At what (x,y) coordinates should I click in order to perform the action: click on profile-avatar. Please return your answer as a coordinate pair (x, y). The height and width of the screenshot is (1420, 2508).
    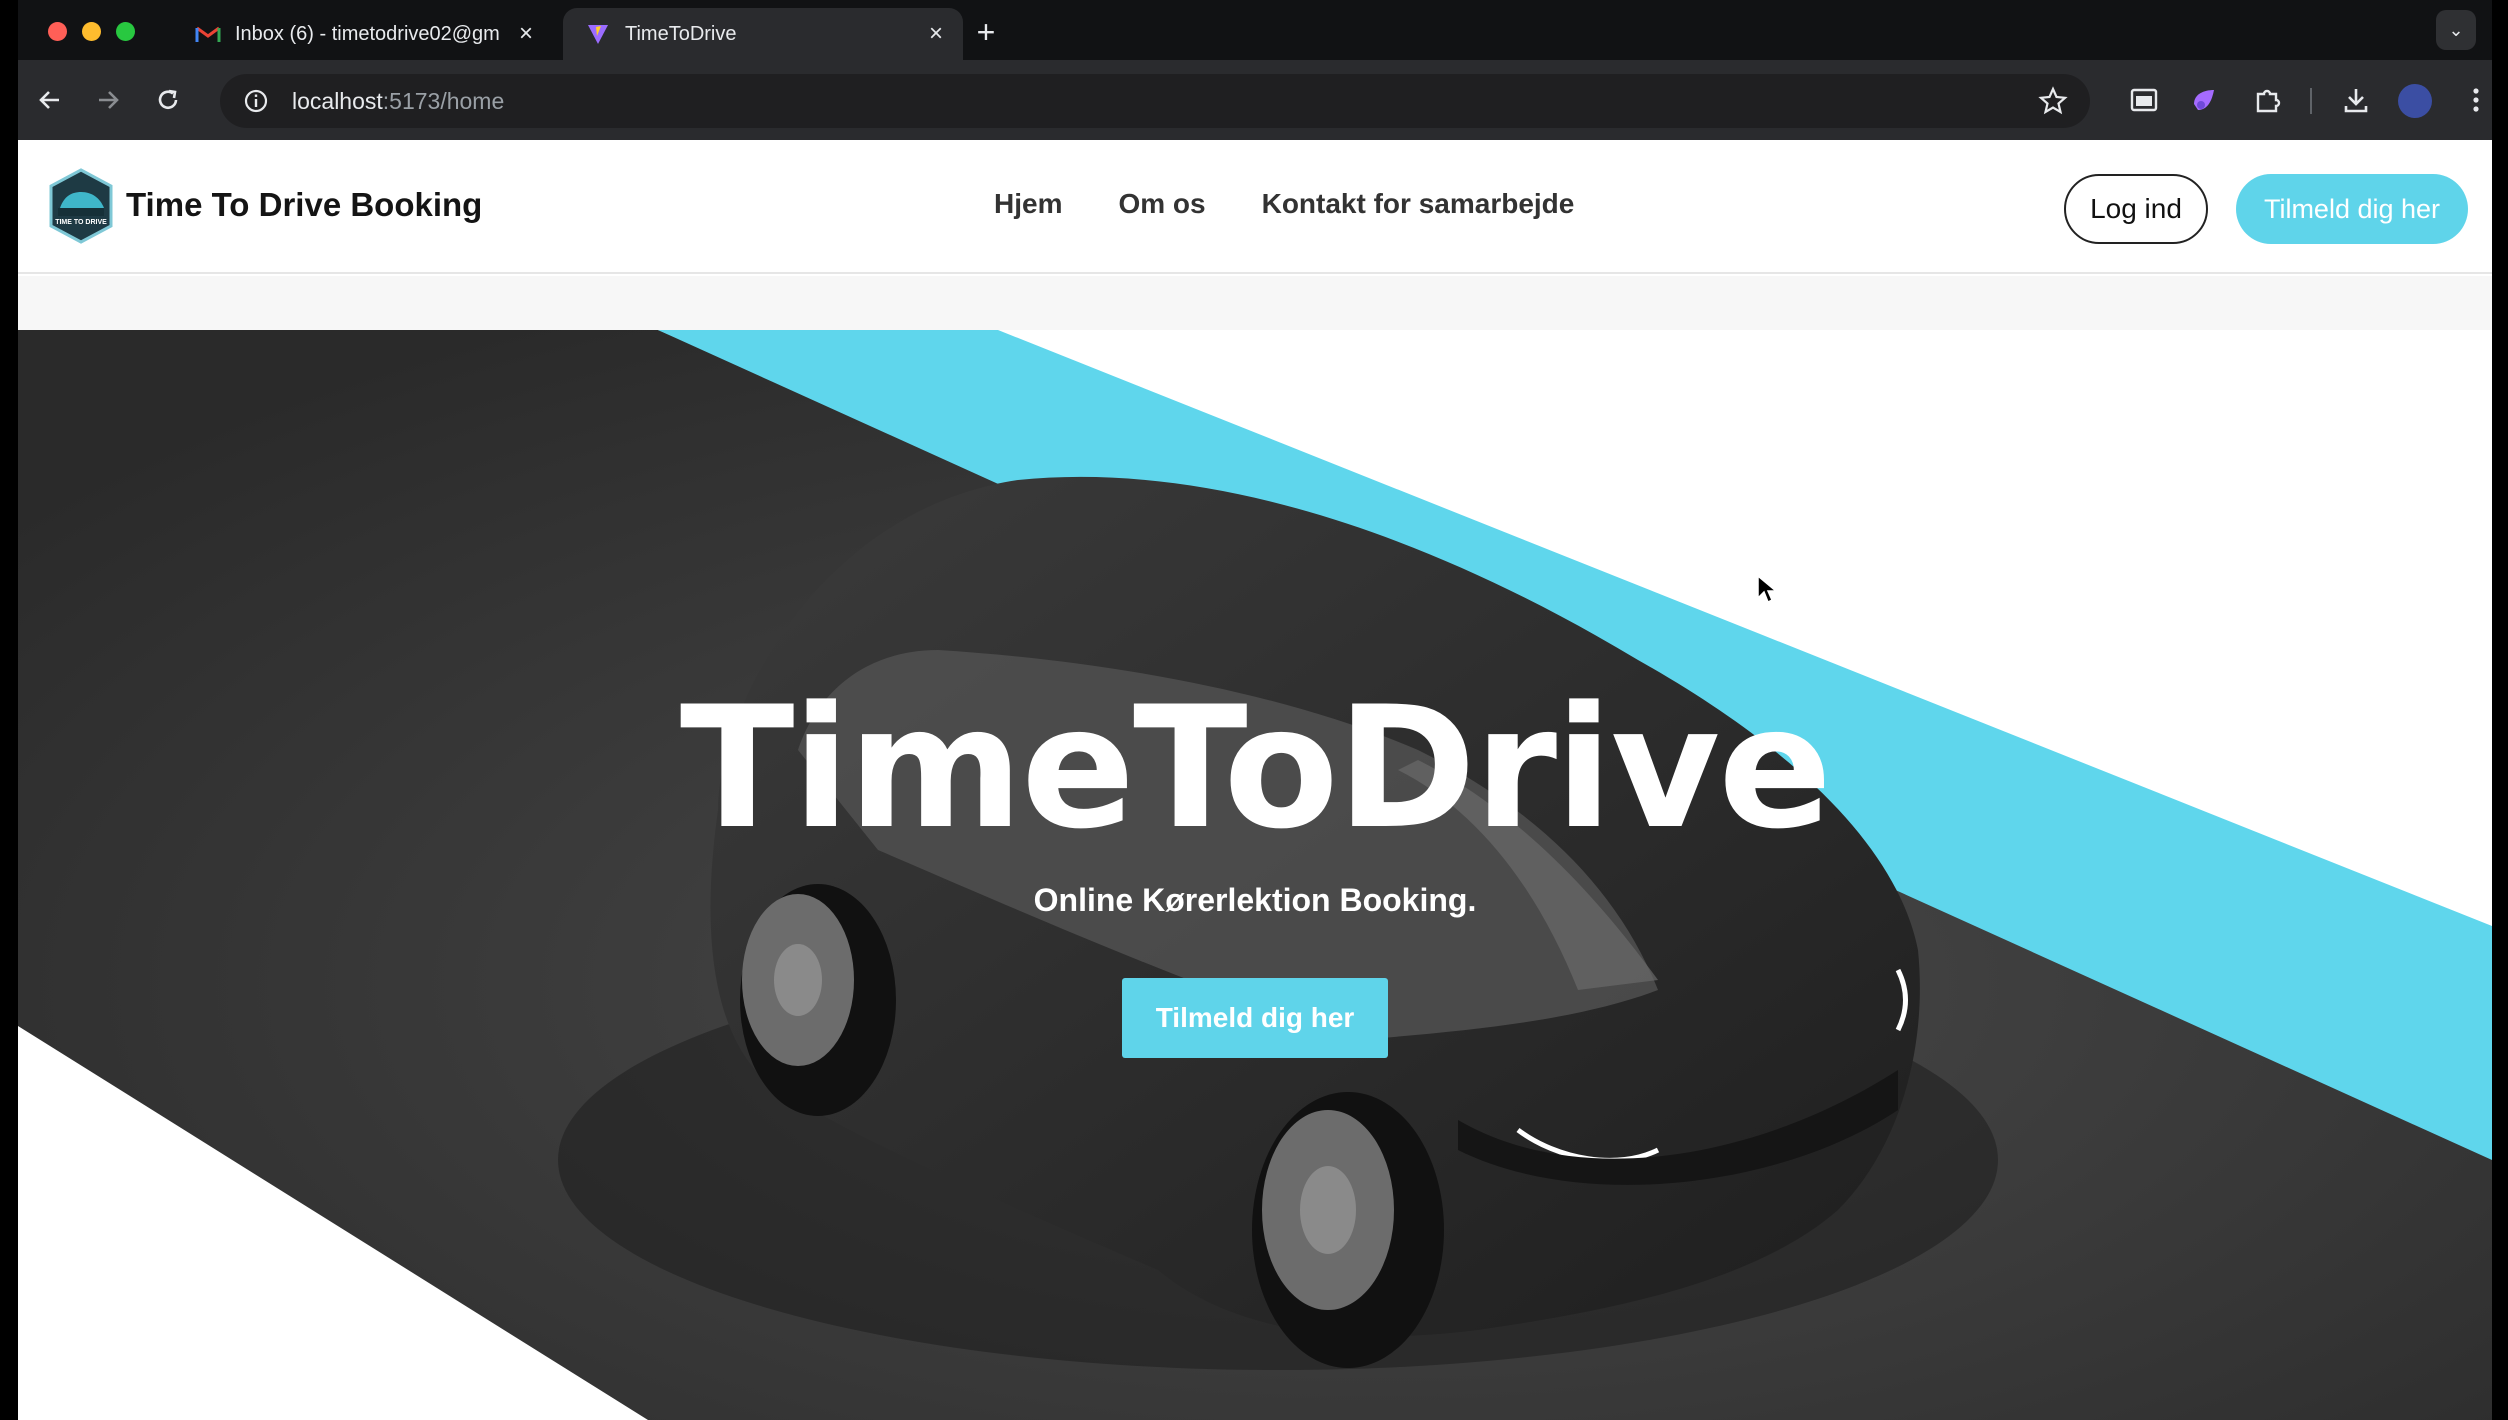
    Looking at the image, I should click on (2415, 101).